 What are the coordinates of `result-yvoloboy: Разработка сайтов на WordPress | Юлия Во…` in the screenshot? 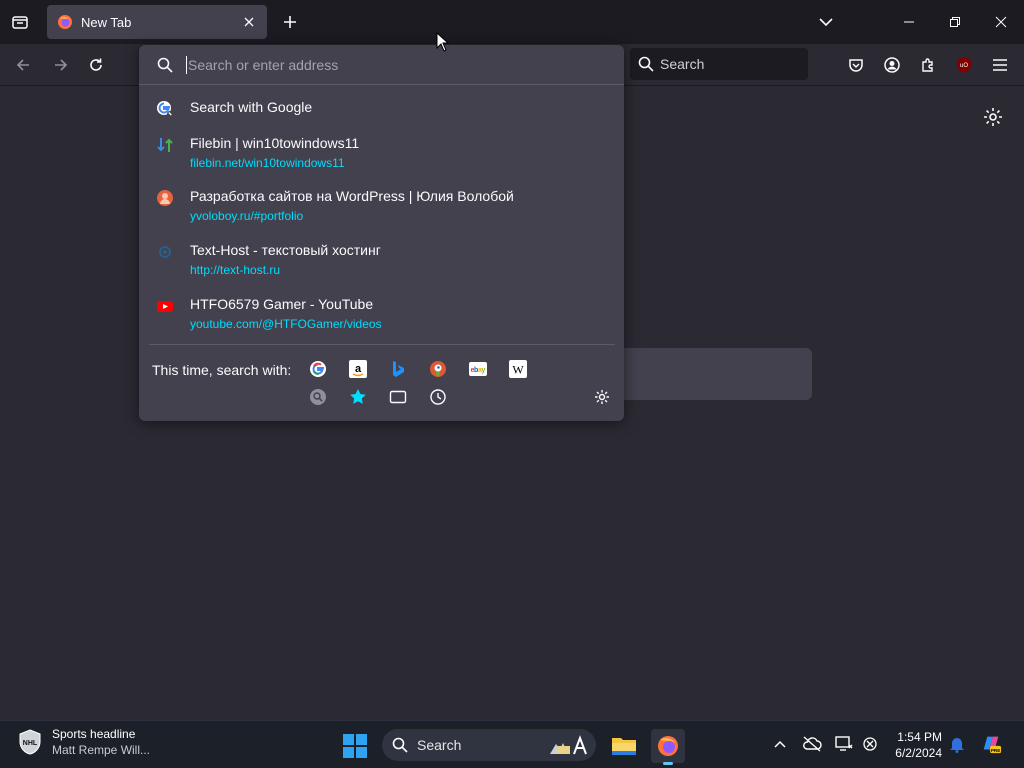 It's located at (382, 205).